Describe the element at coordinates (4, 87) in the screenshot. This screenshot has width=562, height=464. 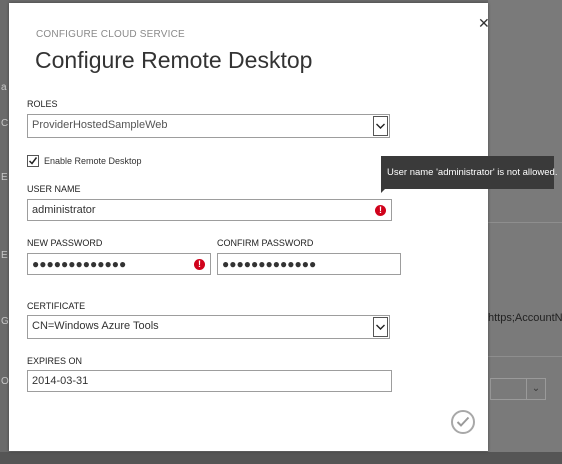
I see `background-fragment: a` at that location.